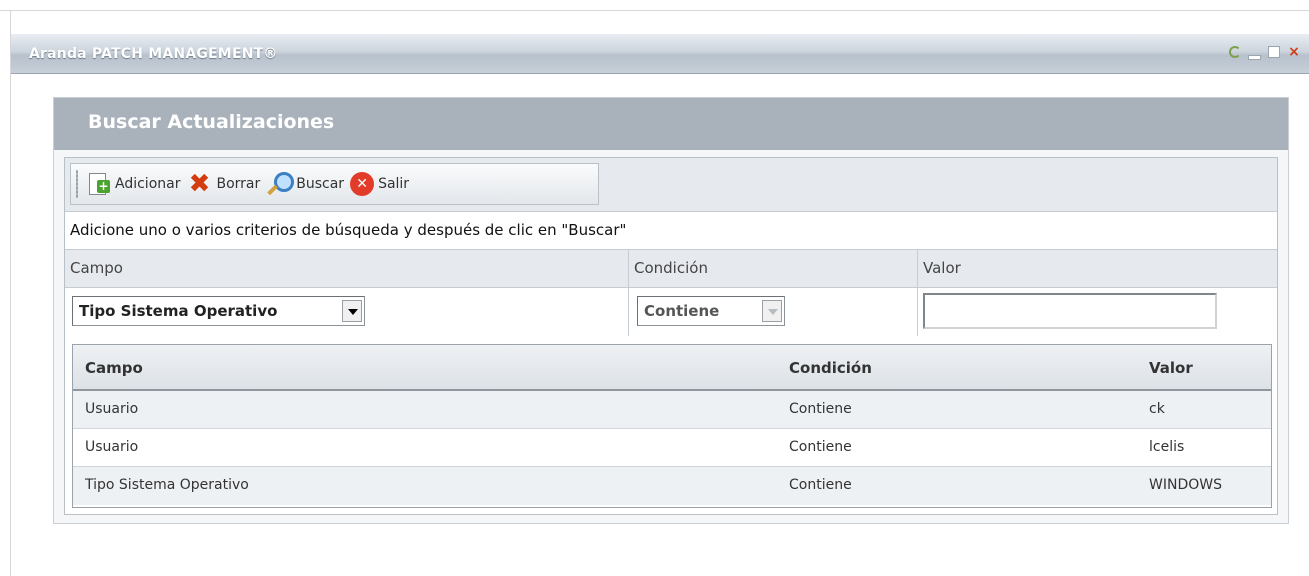  Describe the element at coordinates (672, 448) in the screenshot. I see `table-row: Usuario Contiene lcelis` at that location.